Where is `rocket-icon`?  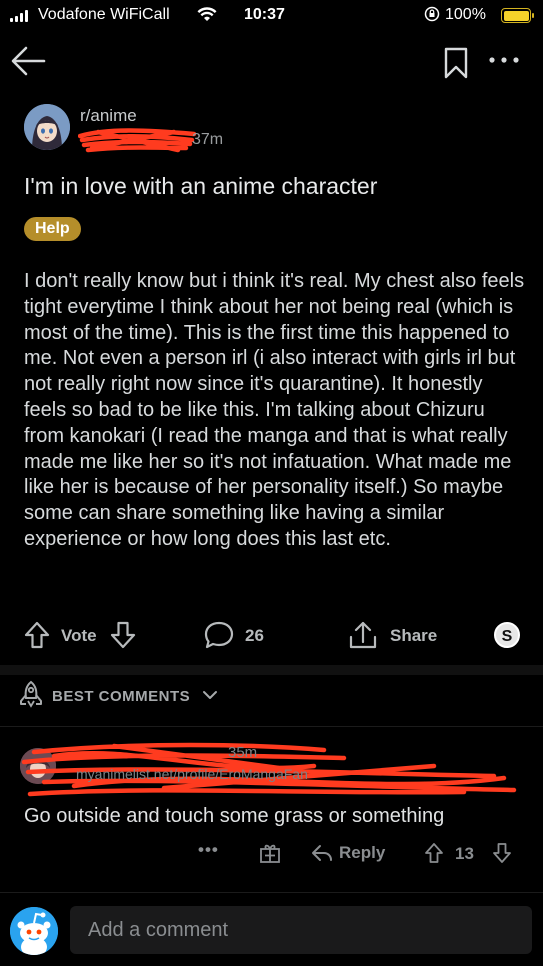
rocket-icon is located at coordinates (31, 694).